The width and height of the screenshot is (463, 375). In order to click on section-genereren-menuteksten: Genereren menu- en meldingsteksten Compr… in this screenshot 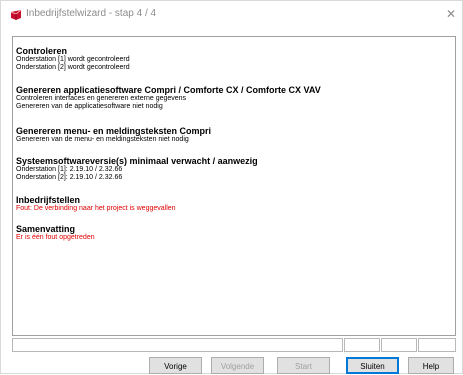, I will do `click(113, 135)`.